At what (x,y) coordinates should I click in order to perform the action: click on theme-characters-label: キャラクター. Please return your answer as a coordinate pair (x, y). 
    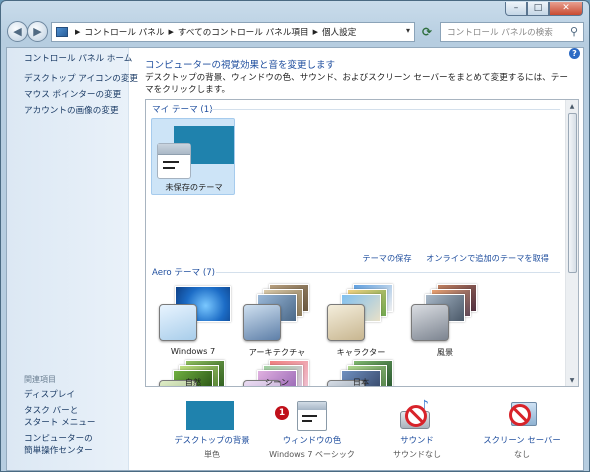
    Looking at the image, I should click on (361, 352).